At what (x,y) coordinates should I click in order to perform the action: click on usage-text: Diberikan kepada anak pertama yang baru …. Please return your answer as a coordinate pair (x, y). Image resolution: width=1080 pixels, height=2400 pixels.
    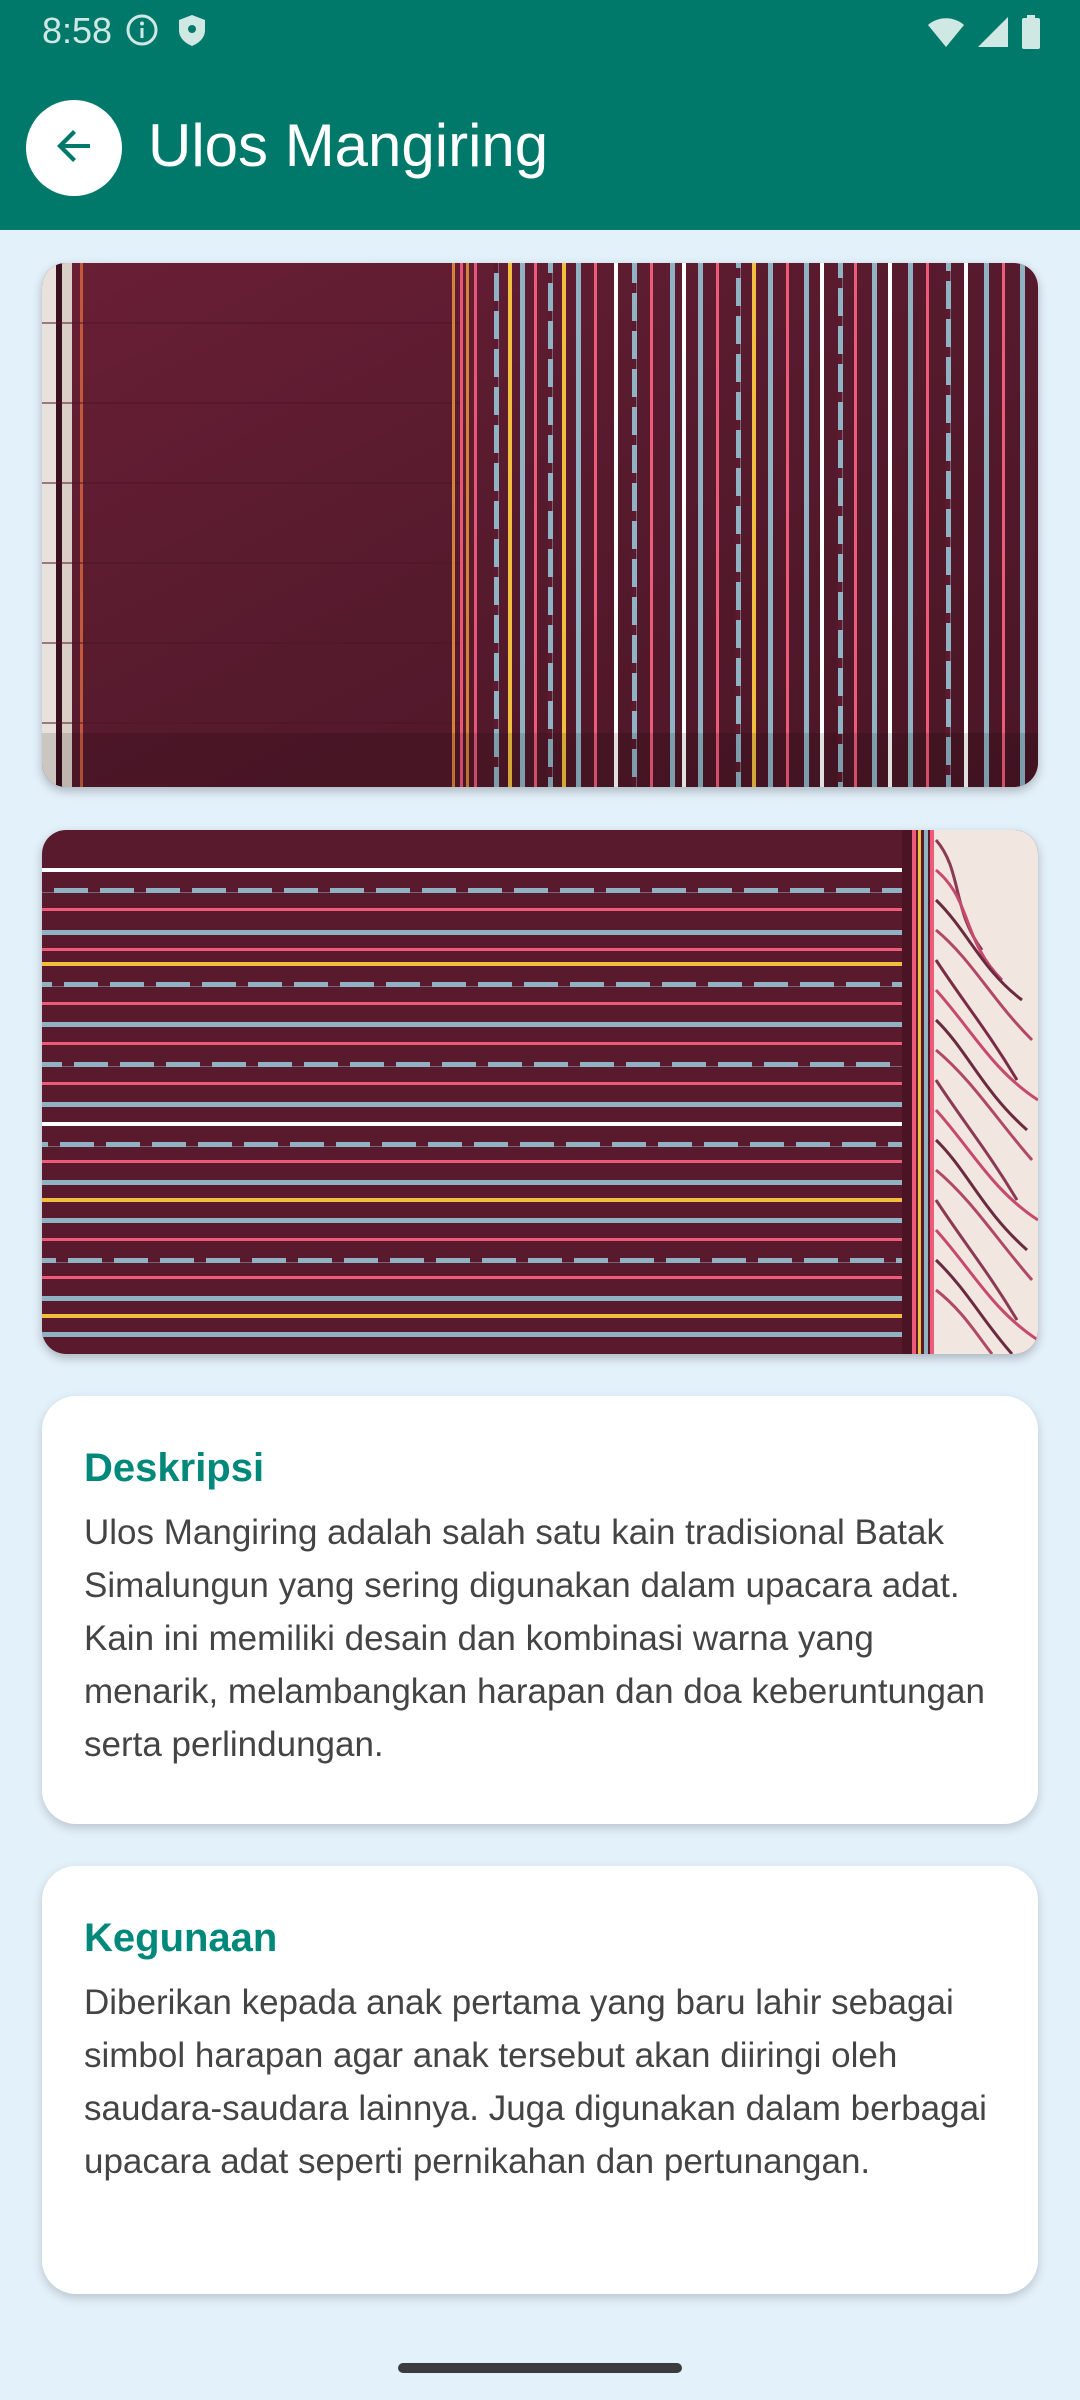
    Looking at the image, I should click on (535, 2082).